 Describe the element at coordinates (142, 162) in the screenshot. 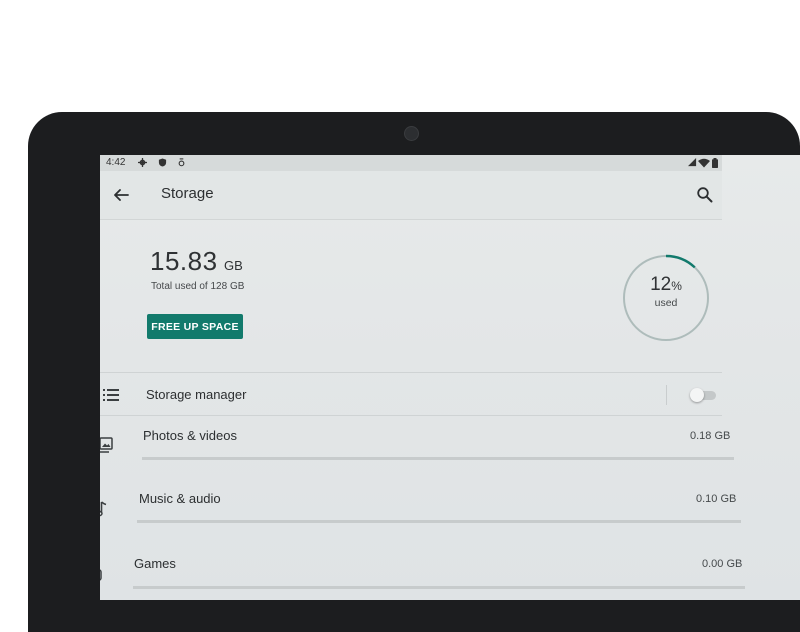

I see `settings-gear-icon` at that location.